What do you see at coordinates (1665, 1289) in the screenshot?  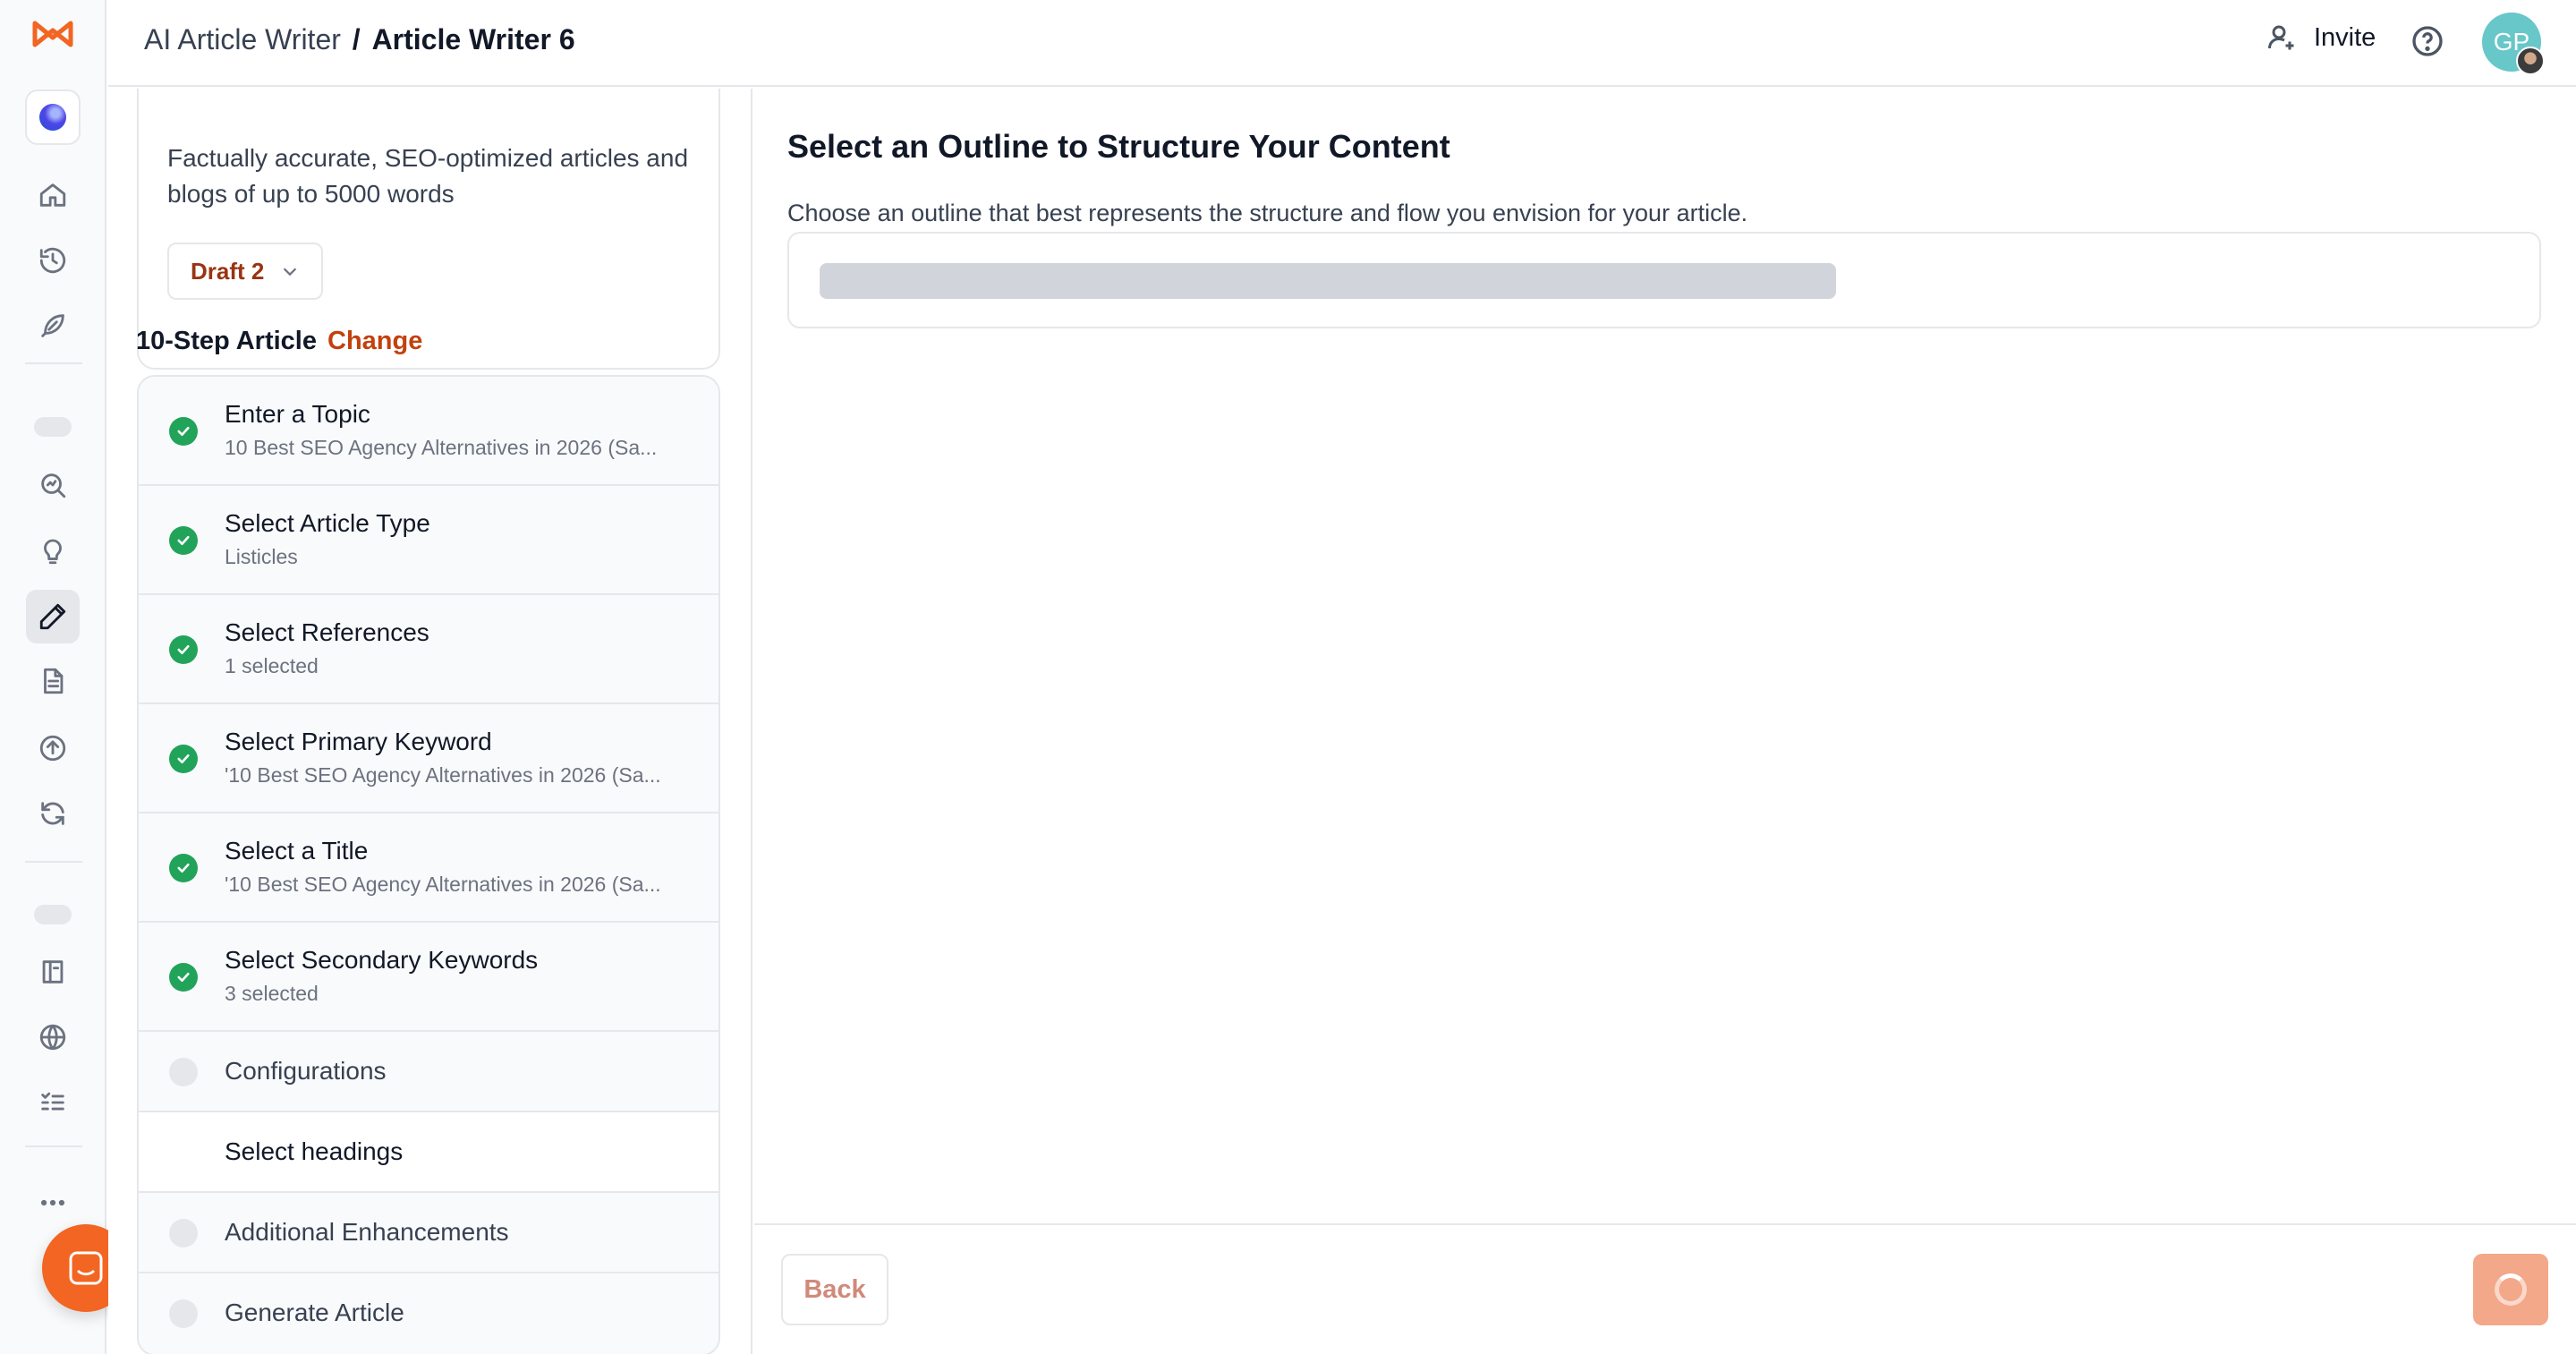 I see `action-footer: Back` at bounding box center [1665, 1289].